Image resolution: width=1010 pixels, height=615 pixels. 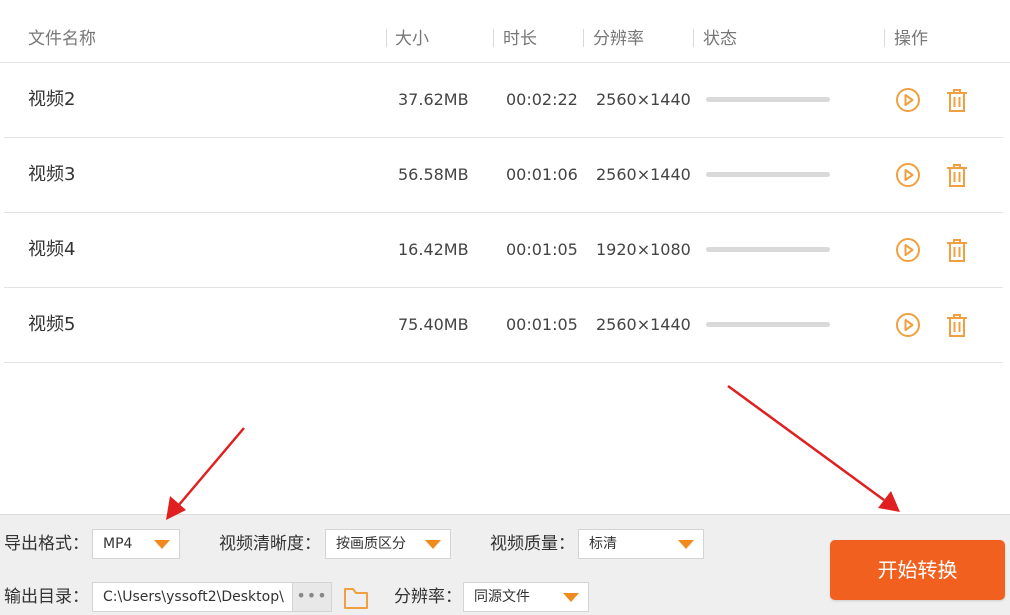 I want to click on file-size: 56.58MB, so click(x=433, y=174).